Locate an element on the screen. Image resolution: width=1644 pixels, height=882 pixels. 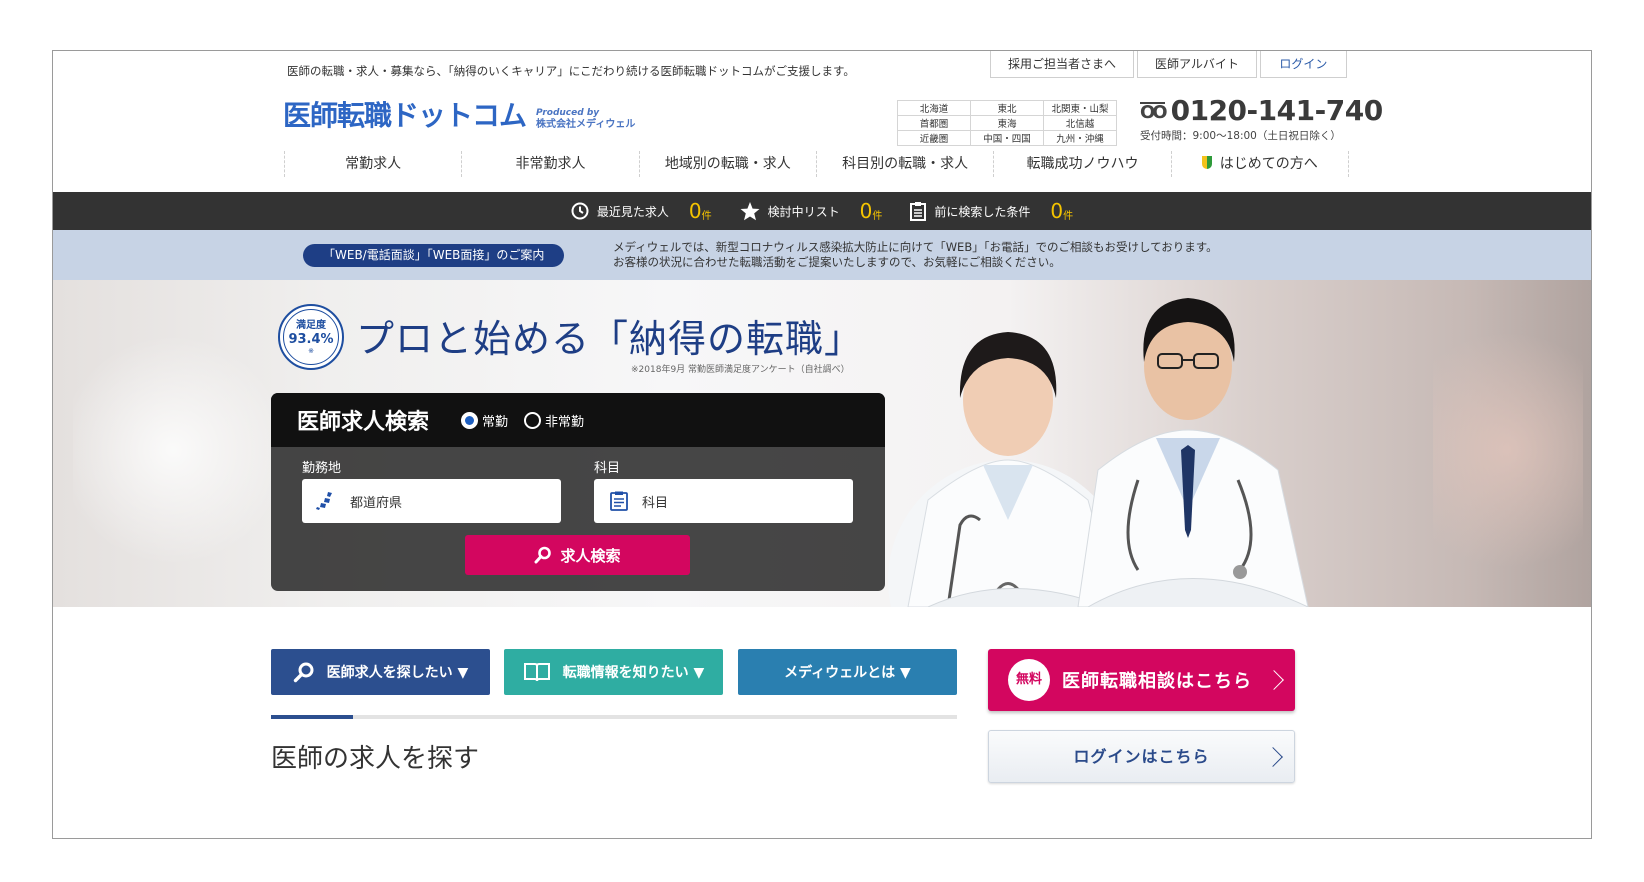
tab-progress-fill is located at coordinates (312, 717).